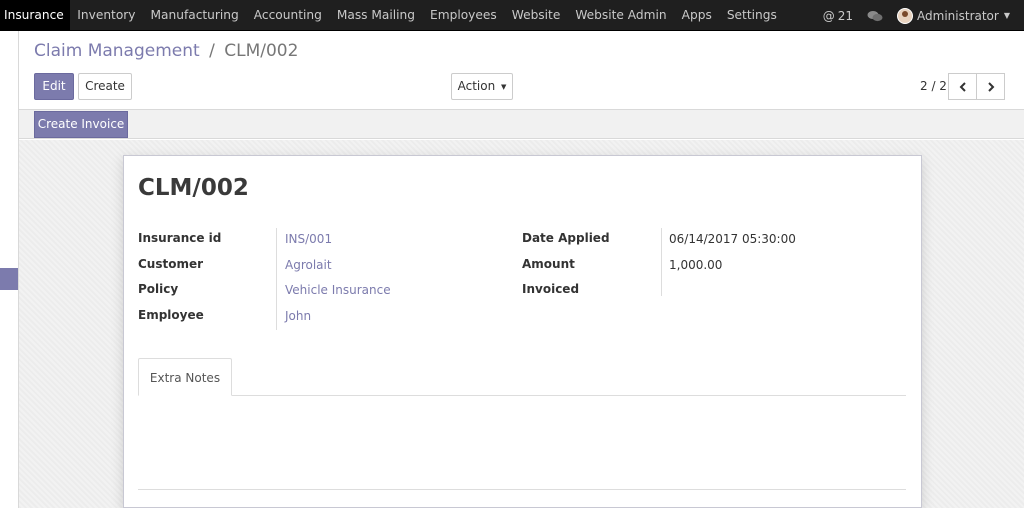 The height and width of the screenshot is (508, 1024). What do you see at coordinates (522, 489) in the screenshot?
I see `notebook-bottom-divider` at bounding box center [522, 489].